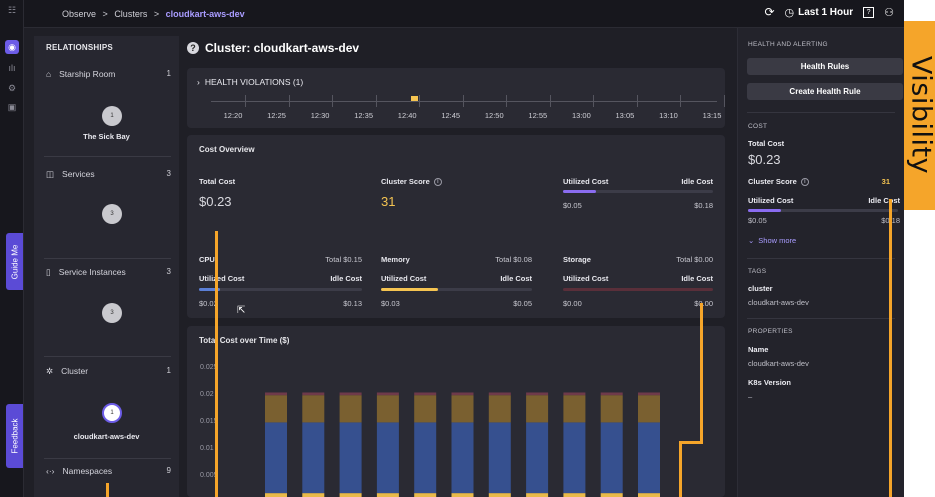 The width and height of the screenshot is (935, 497). Describe the element at coordinates (78, 174) in the screenshot. I see `section-label: Services` at that location.